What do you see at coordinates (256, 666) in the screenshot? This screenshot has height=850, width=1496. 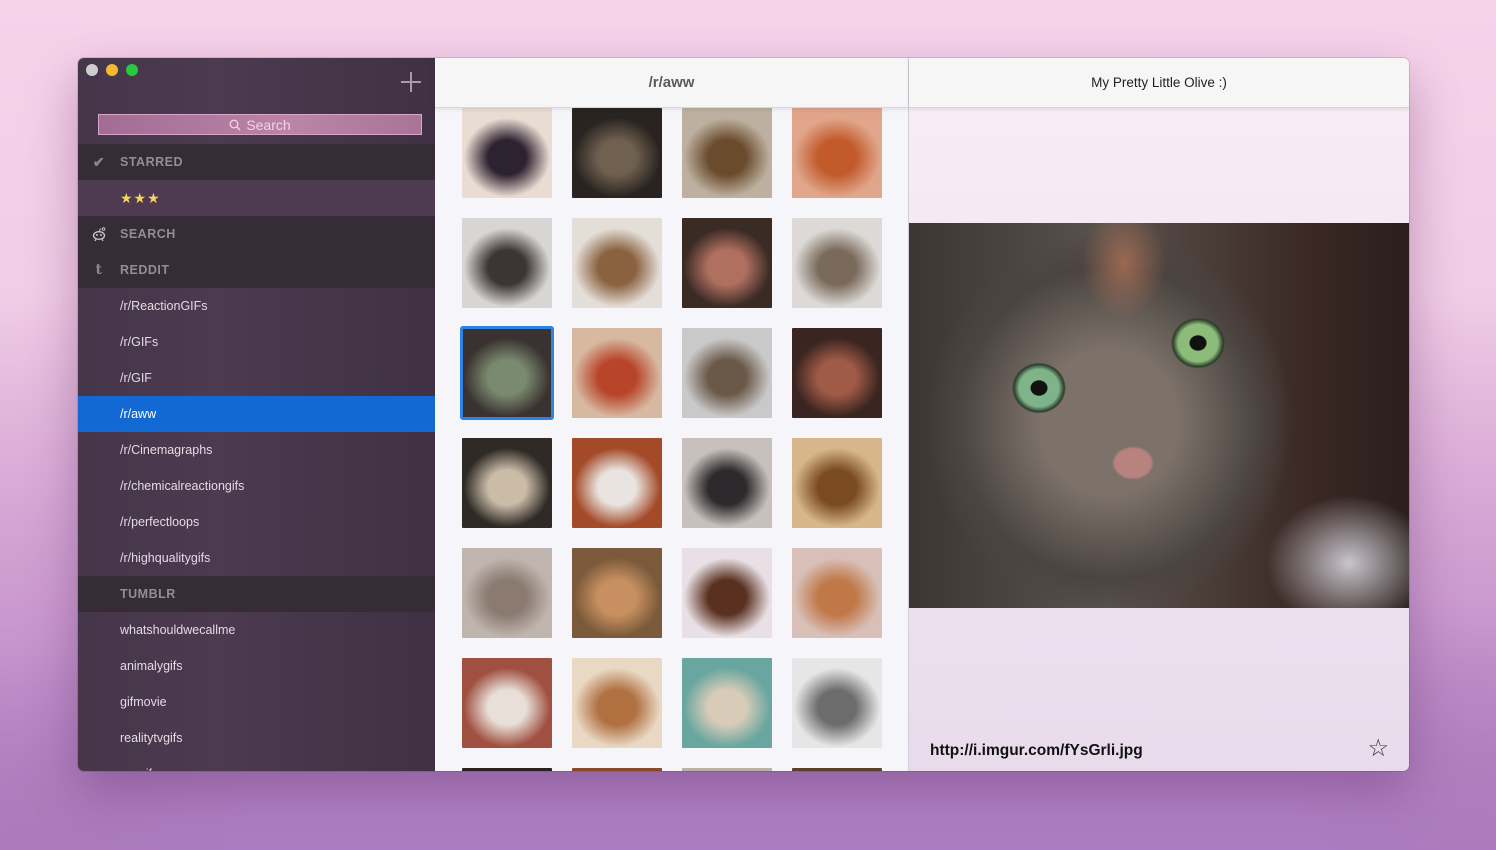 I see `sidebar-item-animalygifs: animalygifs` at bounding box center [256, 666].